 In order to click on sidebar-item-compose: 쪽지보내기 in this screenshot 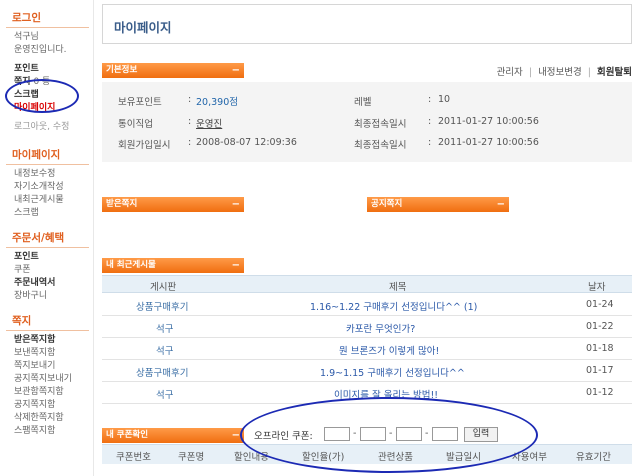, I will do `click(46, 366)`.